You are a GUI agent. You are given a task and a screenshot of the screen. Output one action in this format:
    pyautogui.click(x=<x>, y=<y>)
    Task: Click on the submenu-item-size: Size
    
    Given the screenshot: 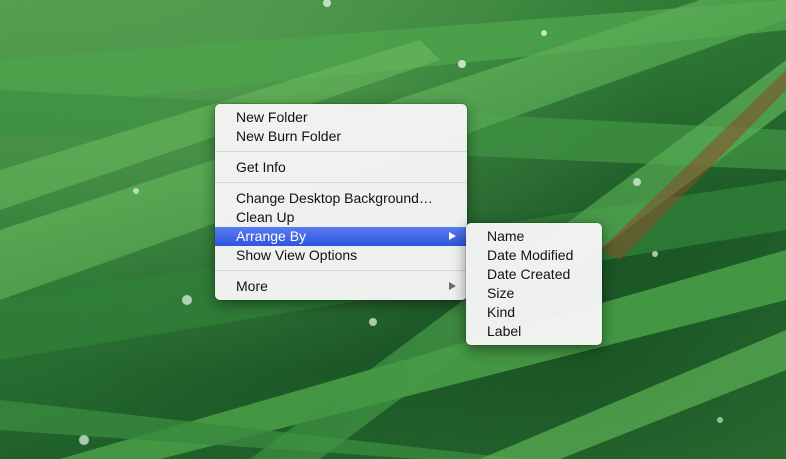 What is the action you would take?
    pyautogui.click(x=534, y=293)
    